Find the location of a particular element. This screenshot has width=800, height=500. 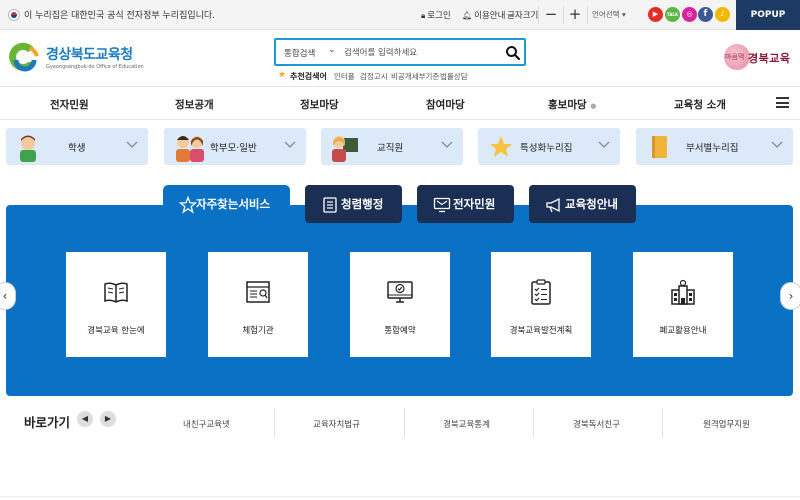

document-list-icon is located at coordinates (330, 205).